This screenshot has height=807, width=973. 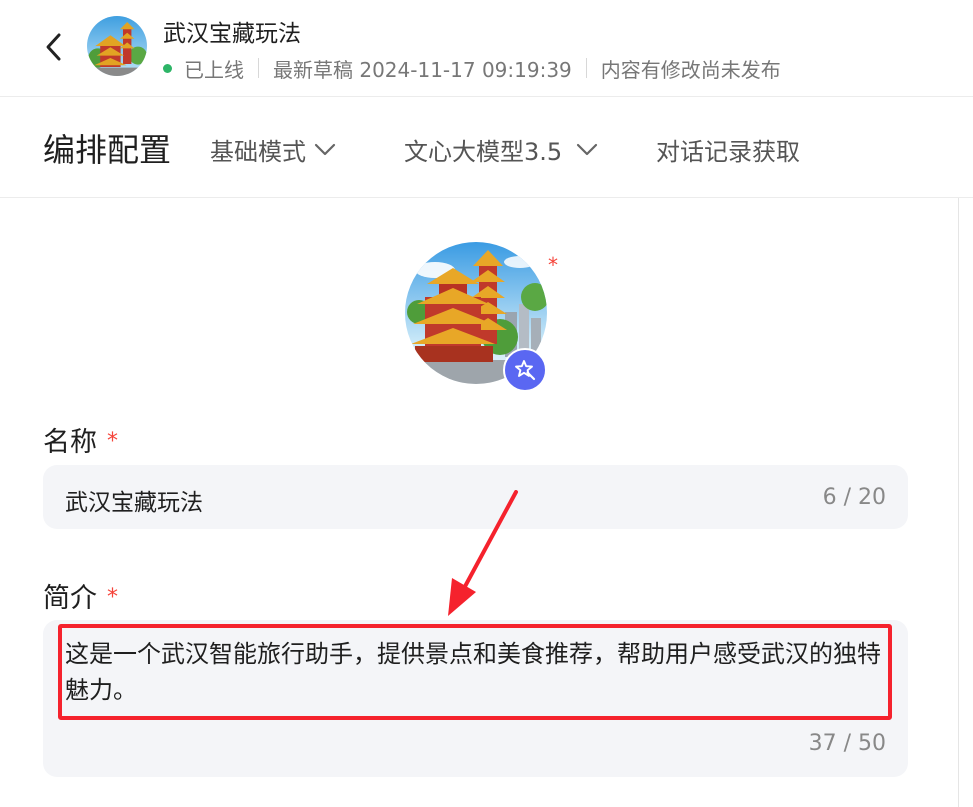 I want to click on mode-dropdown: 基础模式, so click(x=273, y=149).